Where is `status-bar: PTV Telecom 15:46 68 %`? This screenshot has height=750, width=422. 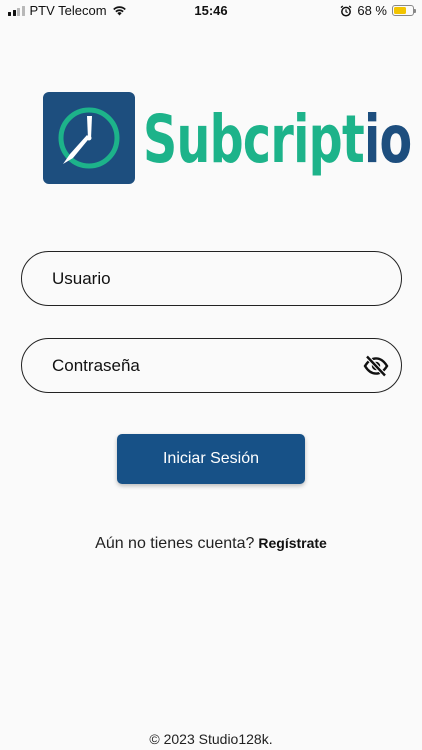 status-bar: PTV Telecom 15:46 68 % is located at coordinates (211, 11).